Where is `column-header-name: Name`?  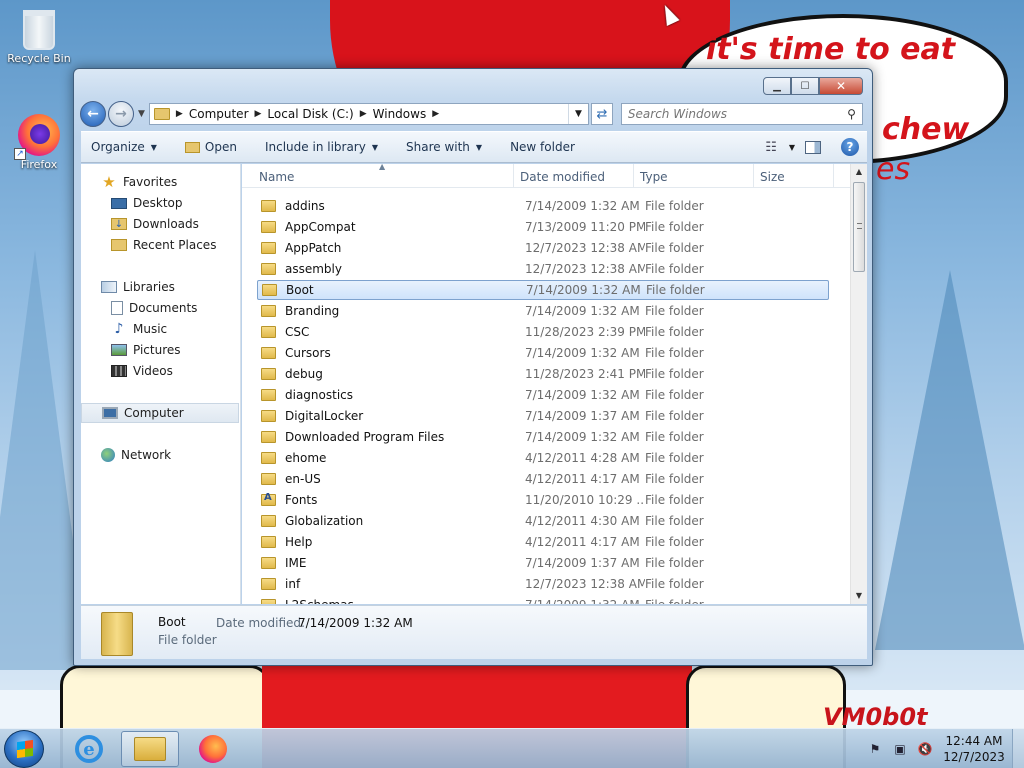
column-header-name: Name is located at coordinates (276, 177).